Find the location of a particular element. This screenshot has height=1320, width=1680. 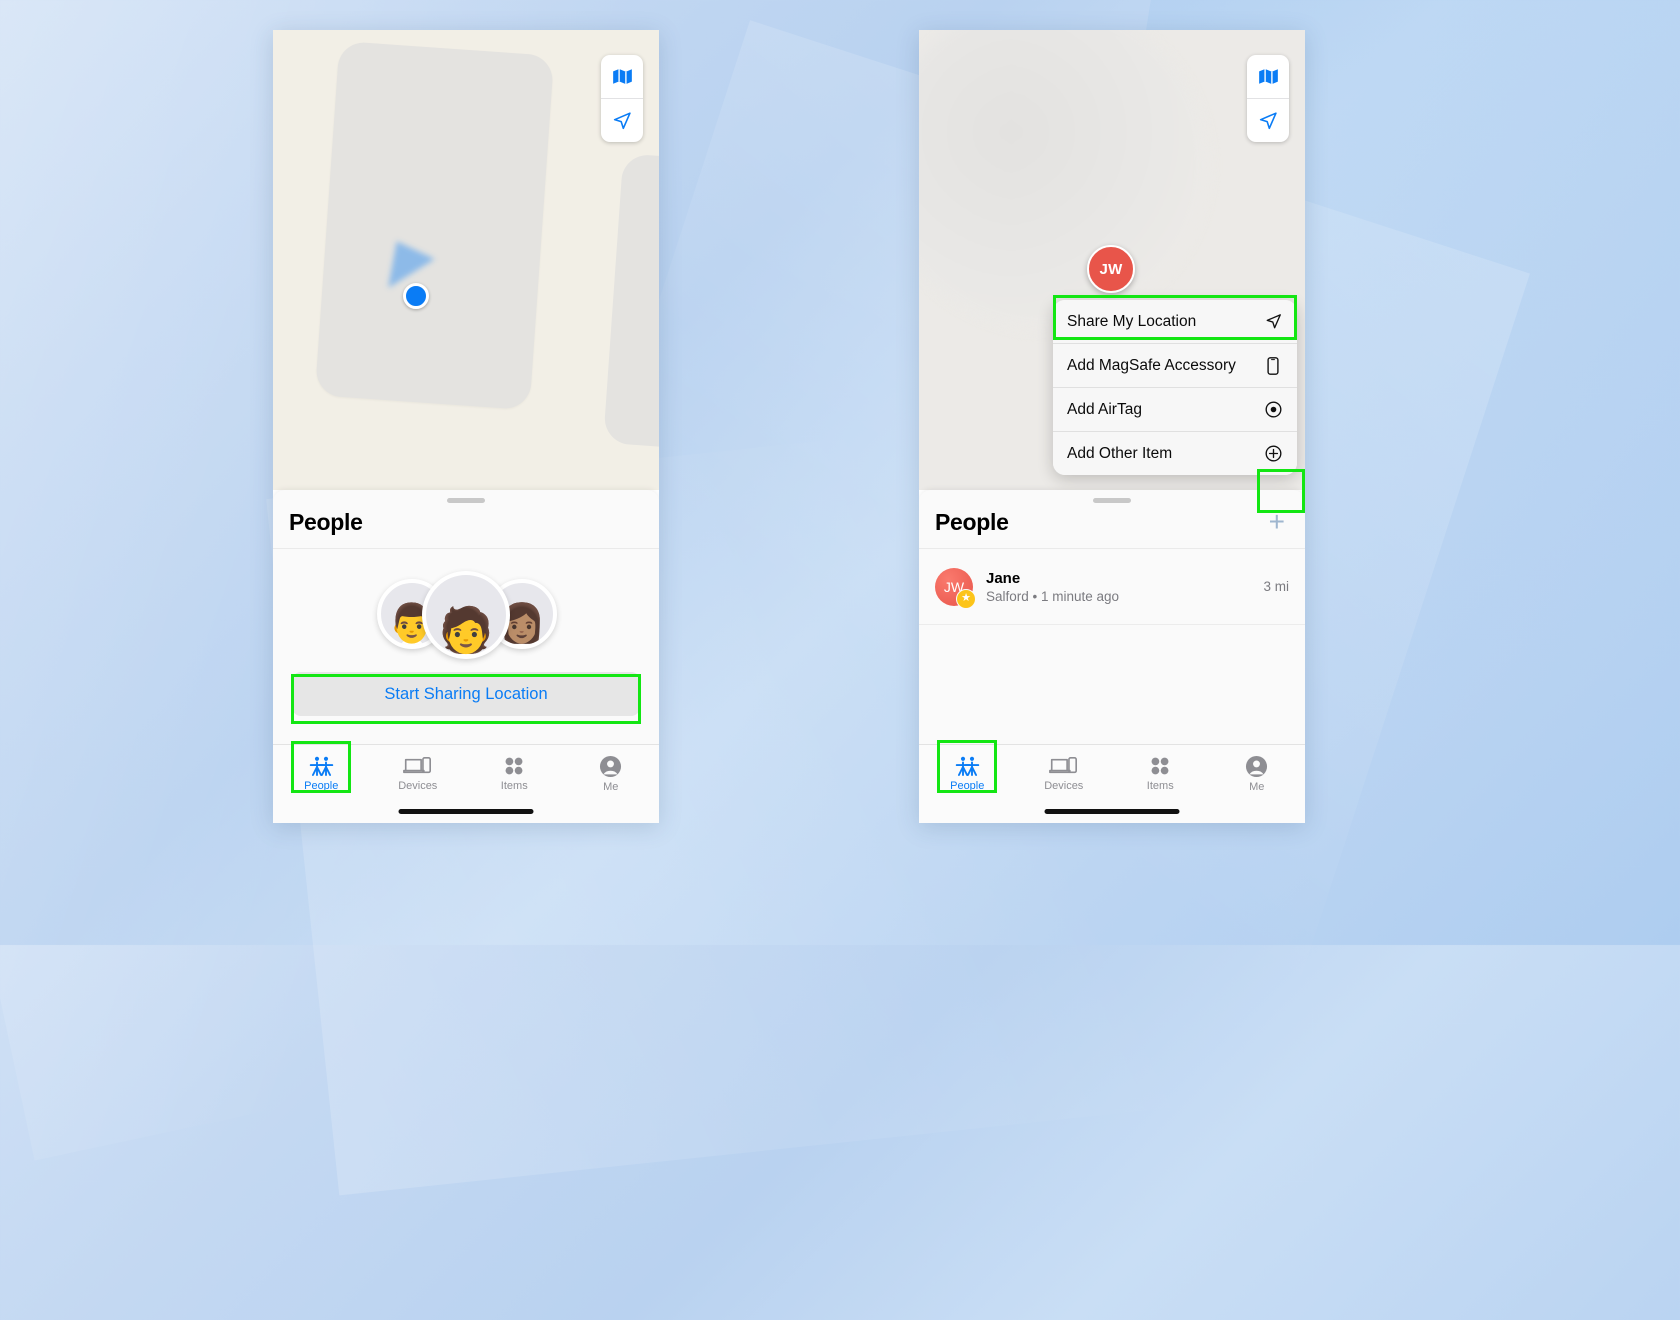

current-location-dot is located at coordinates (416, 296).